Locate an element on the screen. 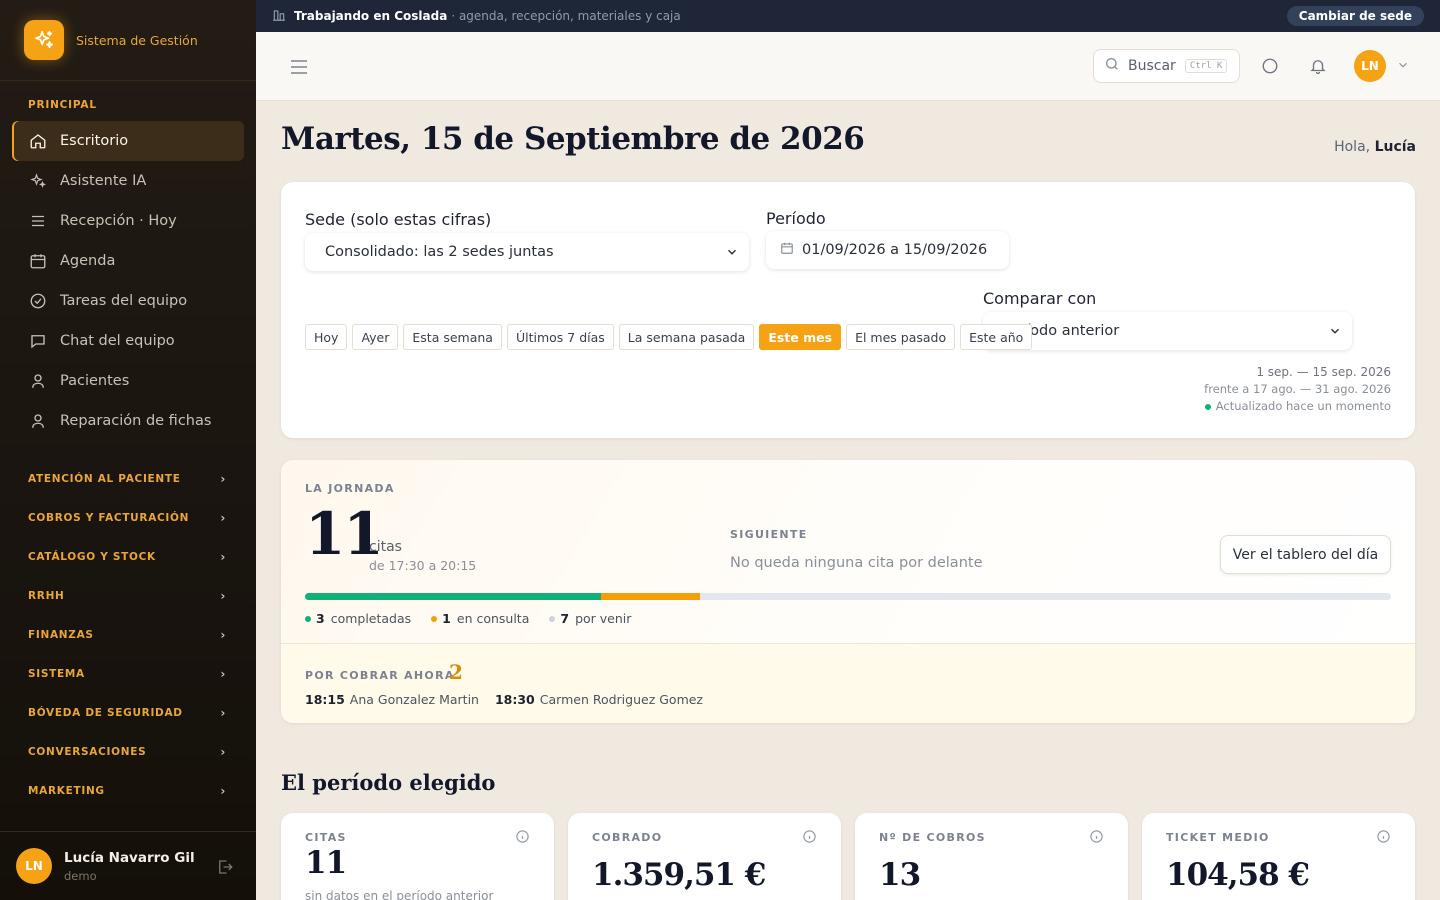 This screenshot has height=900, width=1440. compare-select: Período anterior is located at coordinates (1167, 331).